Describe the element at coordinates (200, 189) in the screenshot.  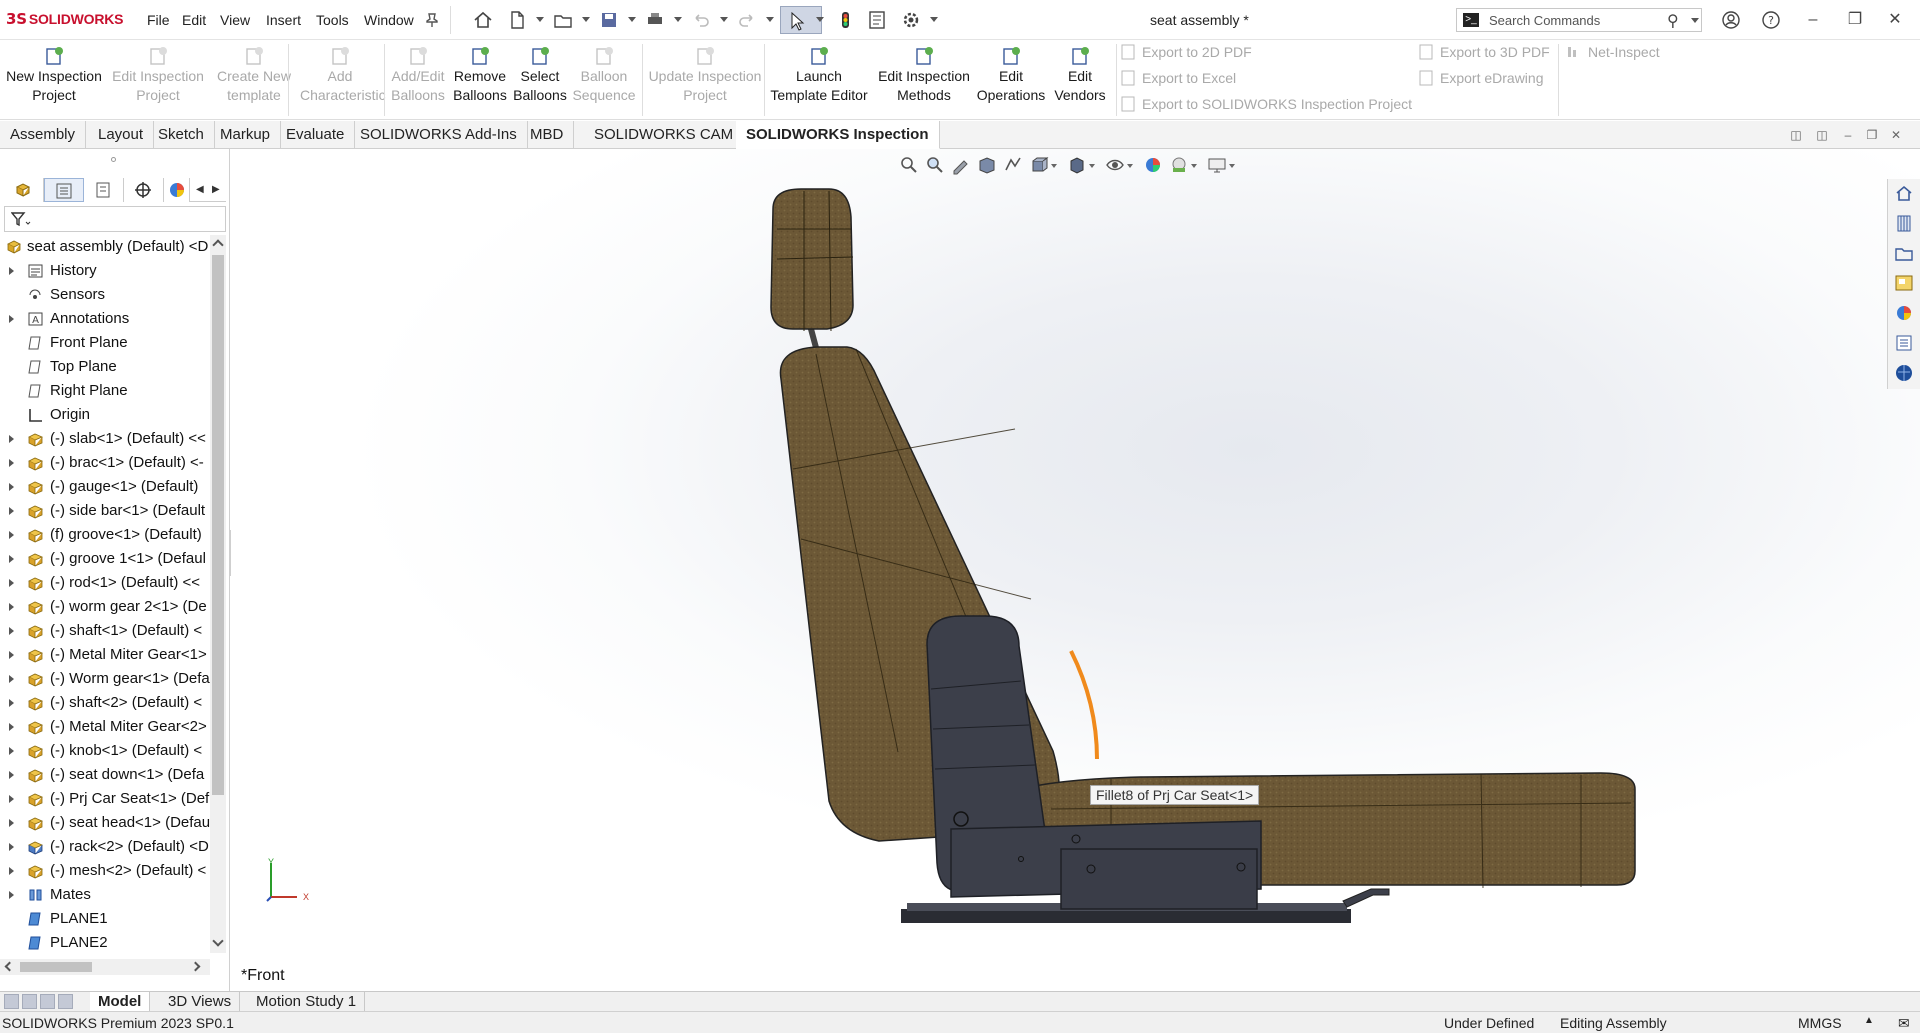
I see `tabs-scroll-left-icon: ◀` at that location.